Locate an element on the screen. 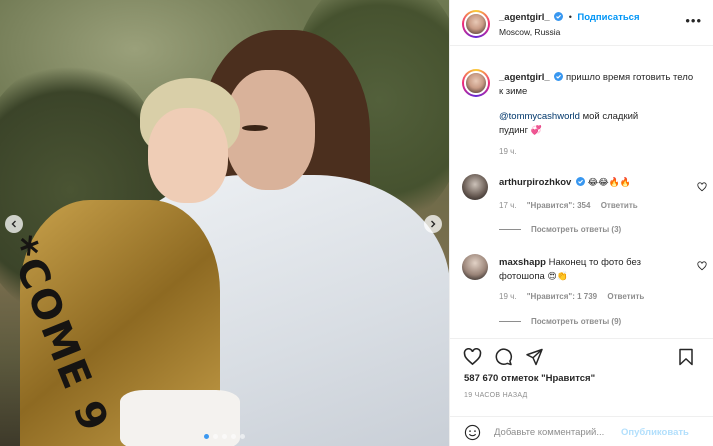  view-replies-button: Посмотреть ответы (3) is located at coordinates (560, 229).